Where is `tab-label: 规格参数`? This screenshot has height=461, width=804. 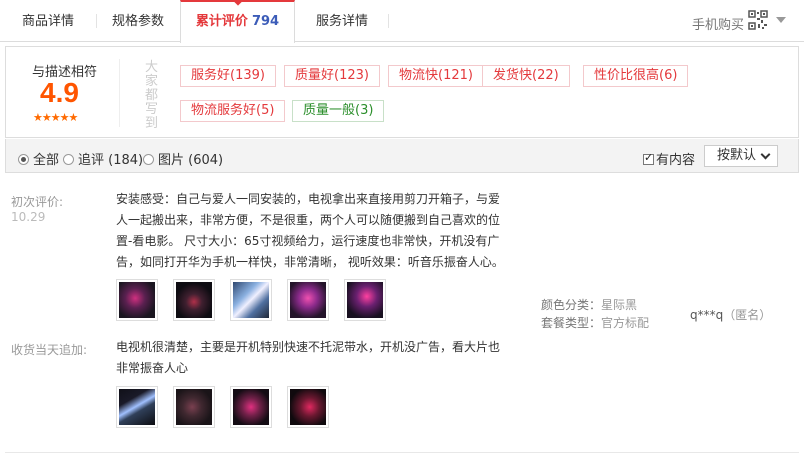 tab-label: 规格参数 is located at coordinates (137, 21).